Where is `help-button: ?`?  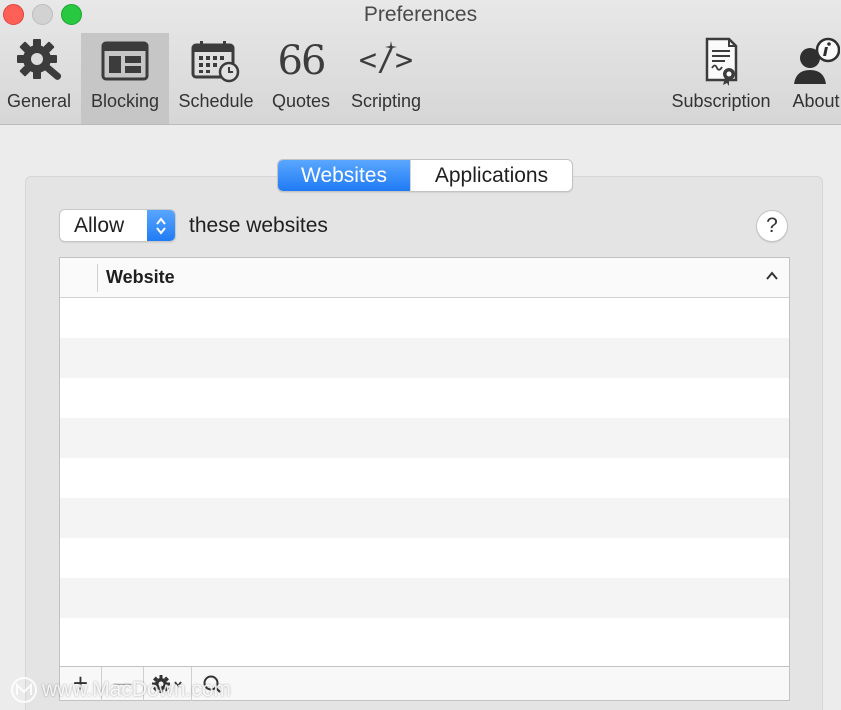 help-button: ? is located at coordinates (772, 226).